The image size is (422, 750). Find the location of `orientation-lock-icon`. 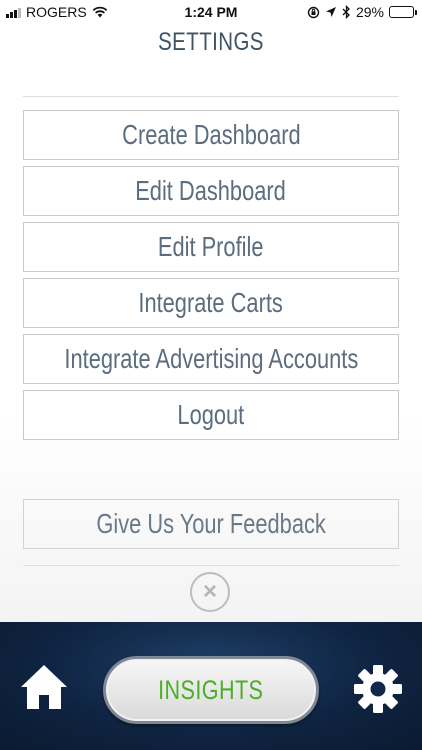

orientation-lock-icon is located at coordinates (313, 12).